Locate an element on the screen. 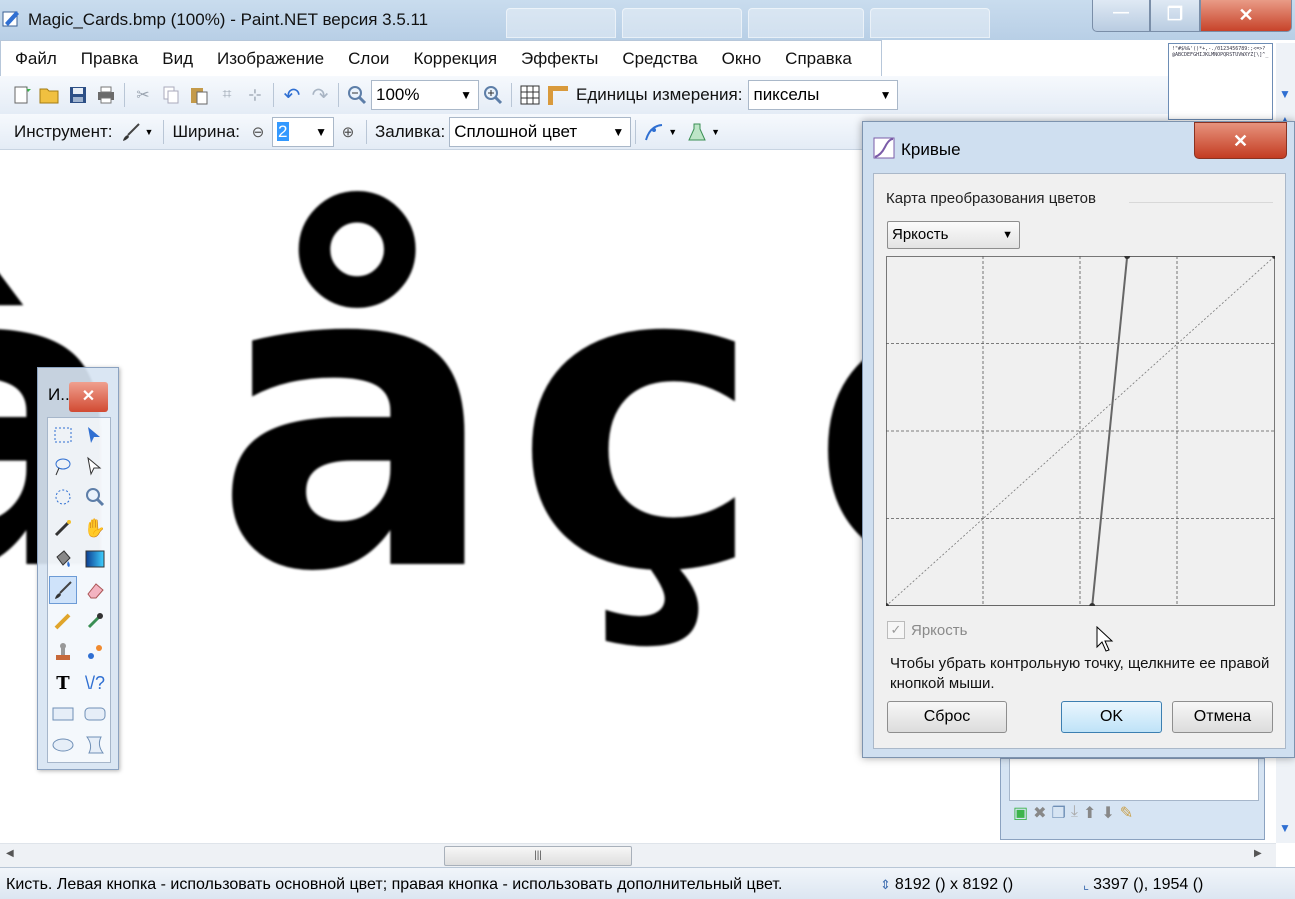  increase-icon: ⊕ is located at coordinates (348, 132).